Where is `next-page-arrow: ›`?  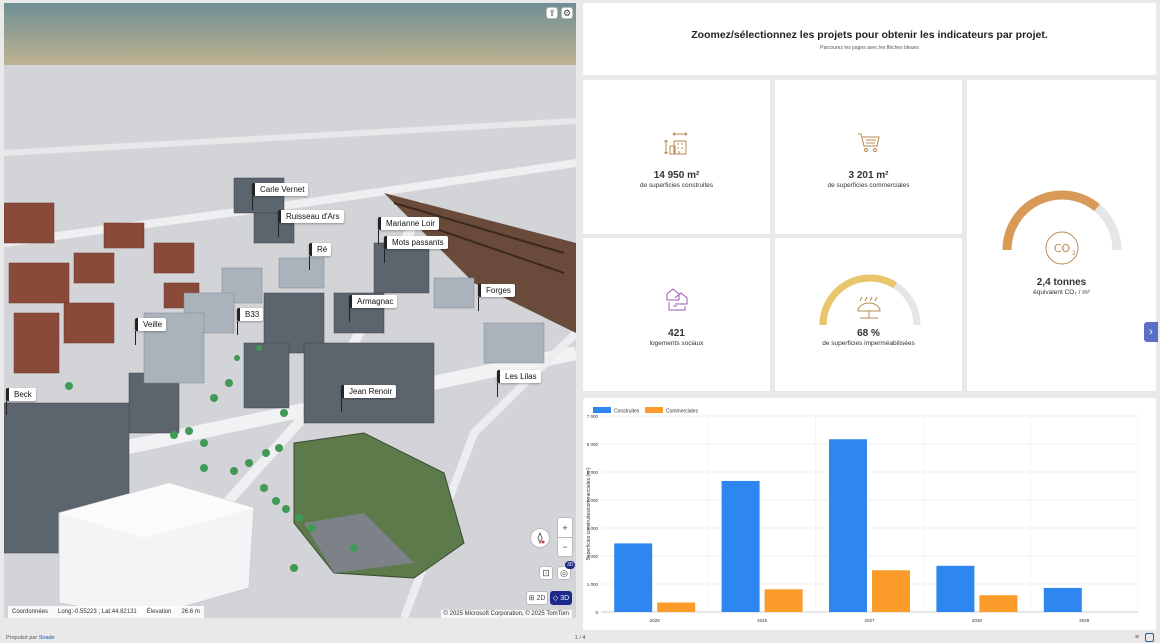
next-page-arrow: › is located at coordinates (1151, 332).